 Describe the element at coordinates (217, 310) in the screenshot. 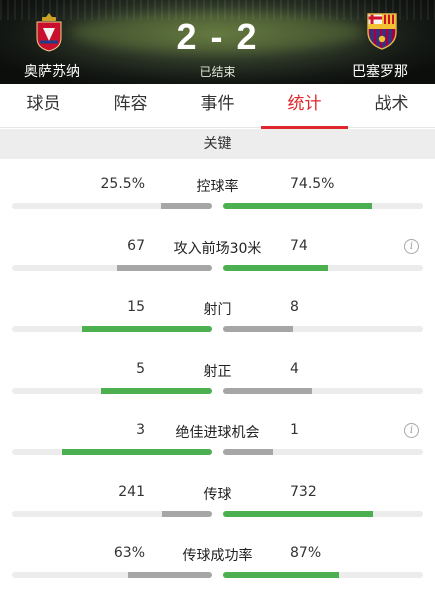

I see `stat-label: 射门` at that location.